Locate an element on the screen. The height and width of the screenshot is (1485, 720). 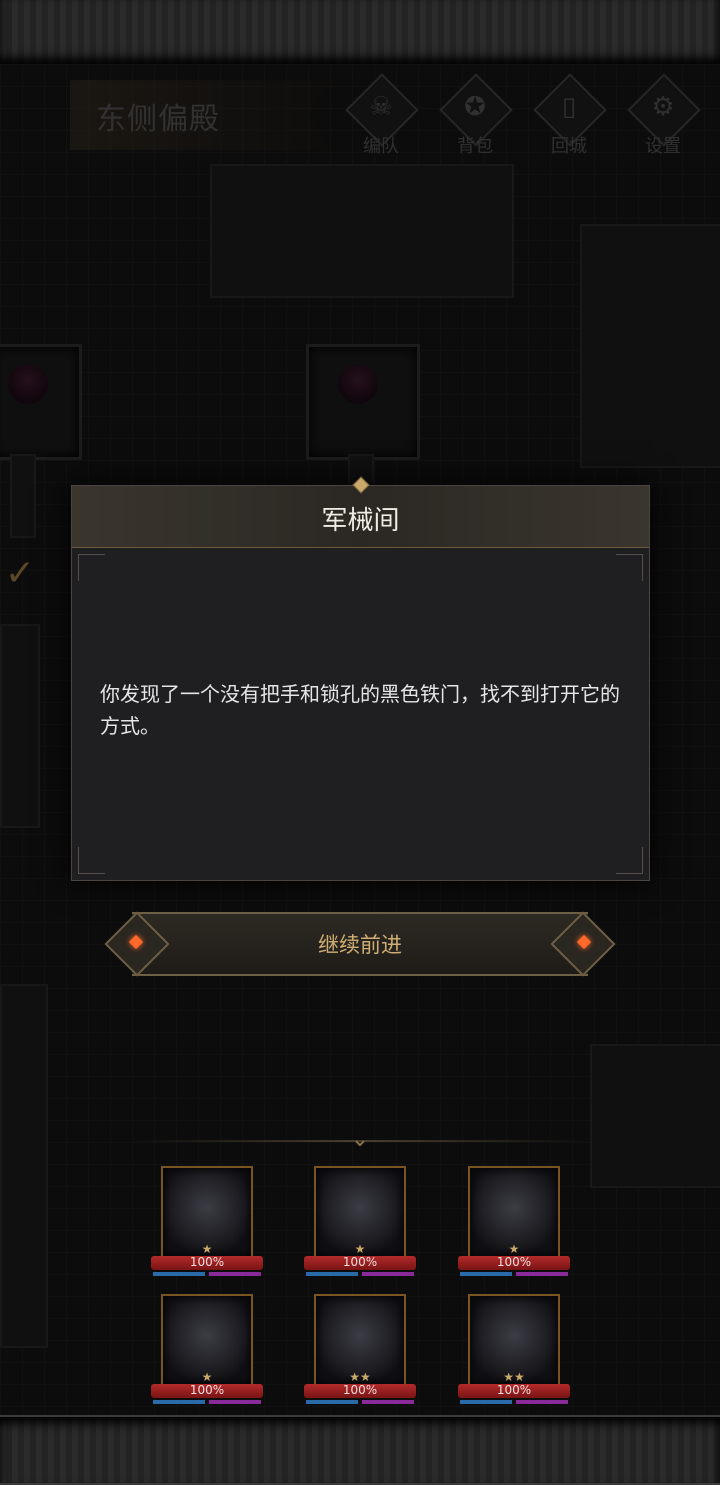
hero-slot-3: ★ 100% is located at coordinates (514, 1227).